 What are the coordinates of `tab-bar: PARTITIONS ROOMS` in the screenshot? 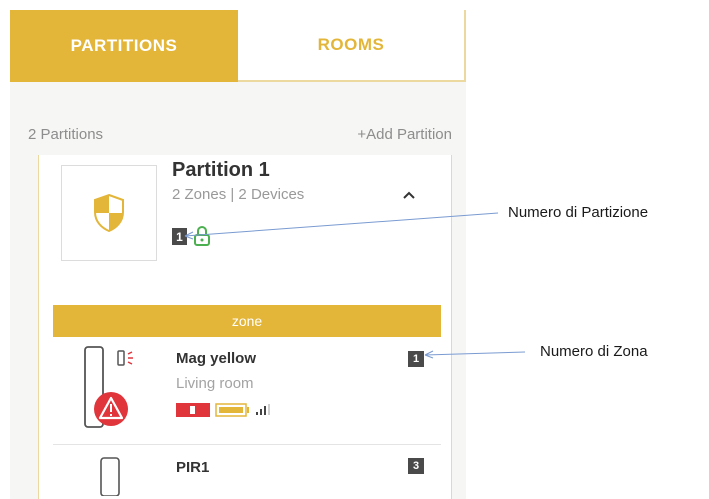 It's located at (238, 46).